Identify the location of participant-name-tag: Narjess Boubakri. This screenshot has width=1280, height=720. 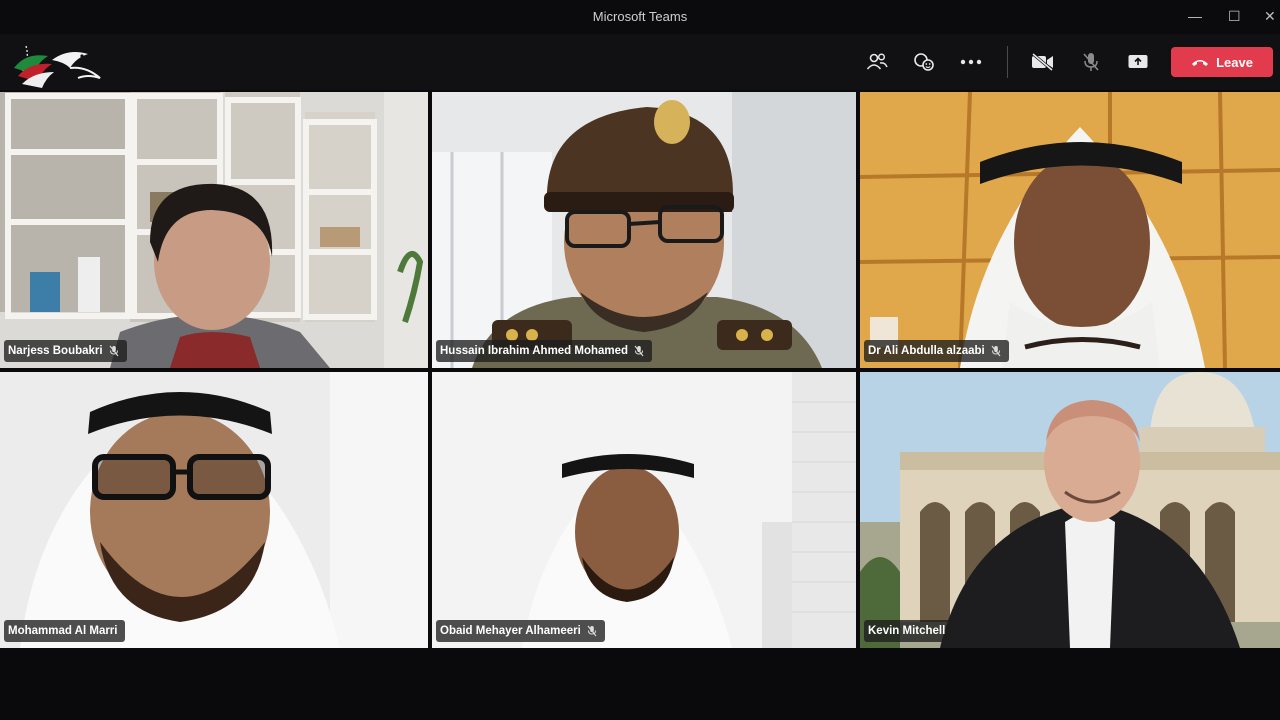
(65, 351).